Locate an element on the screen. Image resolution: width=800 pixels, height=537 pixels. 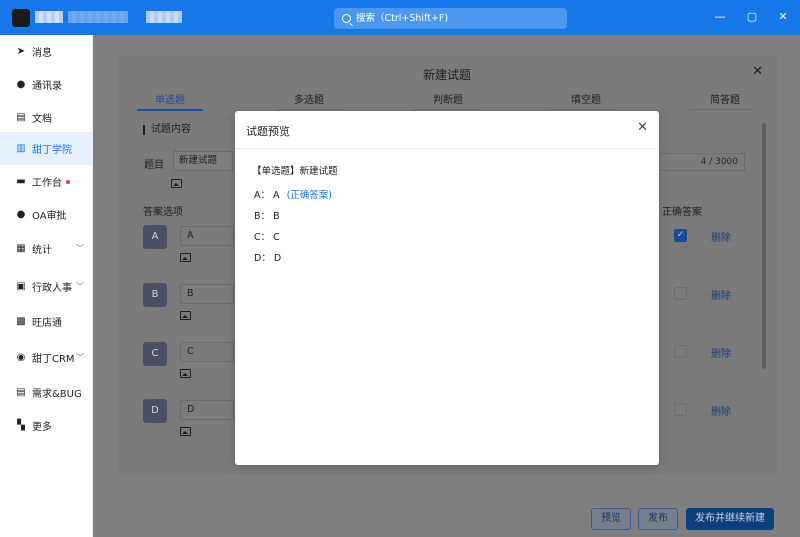
sidebar-item-shop: ▩ 旺店通 is located at coordinates (46, 321).